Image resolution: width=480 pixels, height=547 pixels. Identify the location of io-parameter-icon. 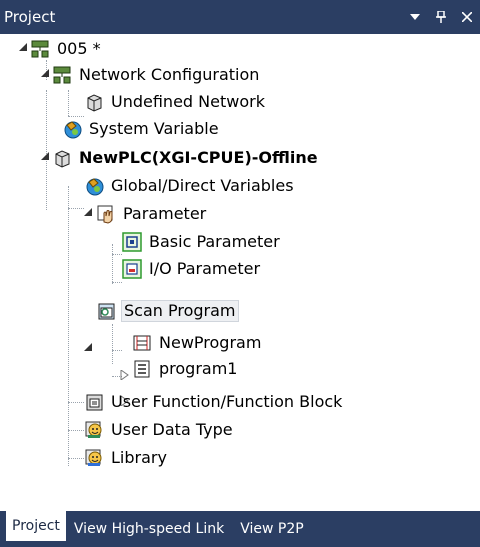
(132, 269).